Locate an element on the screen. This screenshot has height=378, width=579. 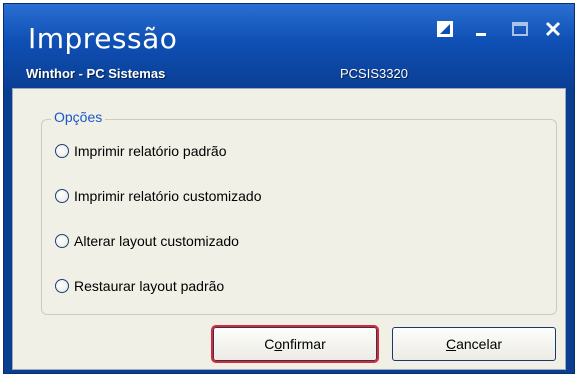
resize-button is located at coordinates (445, 29).